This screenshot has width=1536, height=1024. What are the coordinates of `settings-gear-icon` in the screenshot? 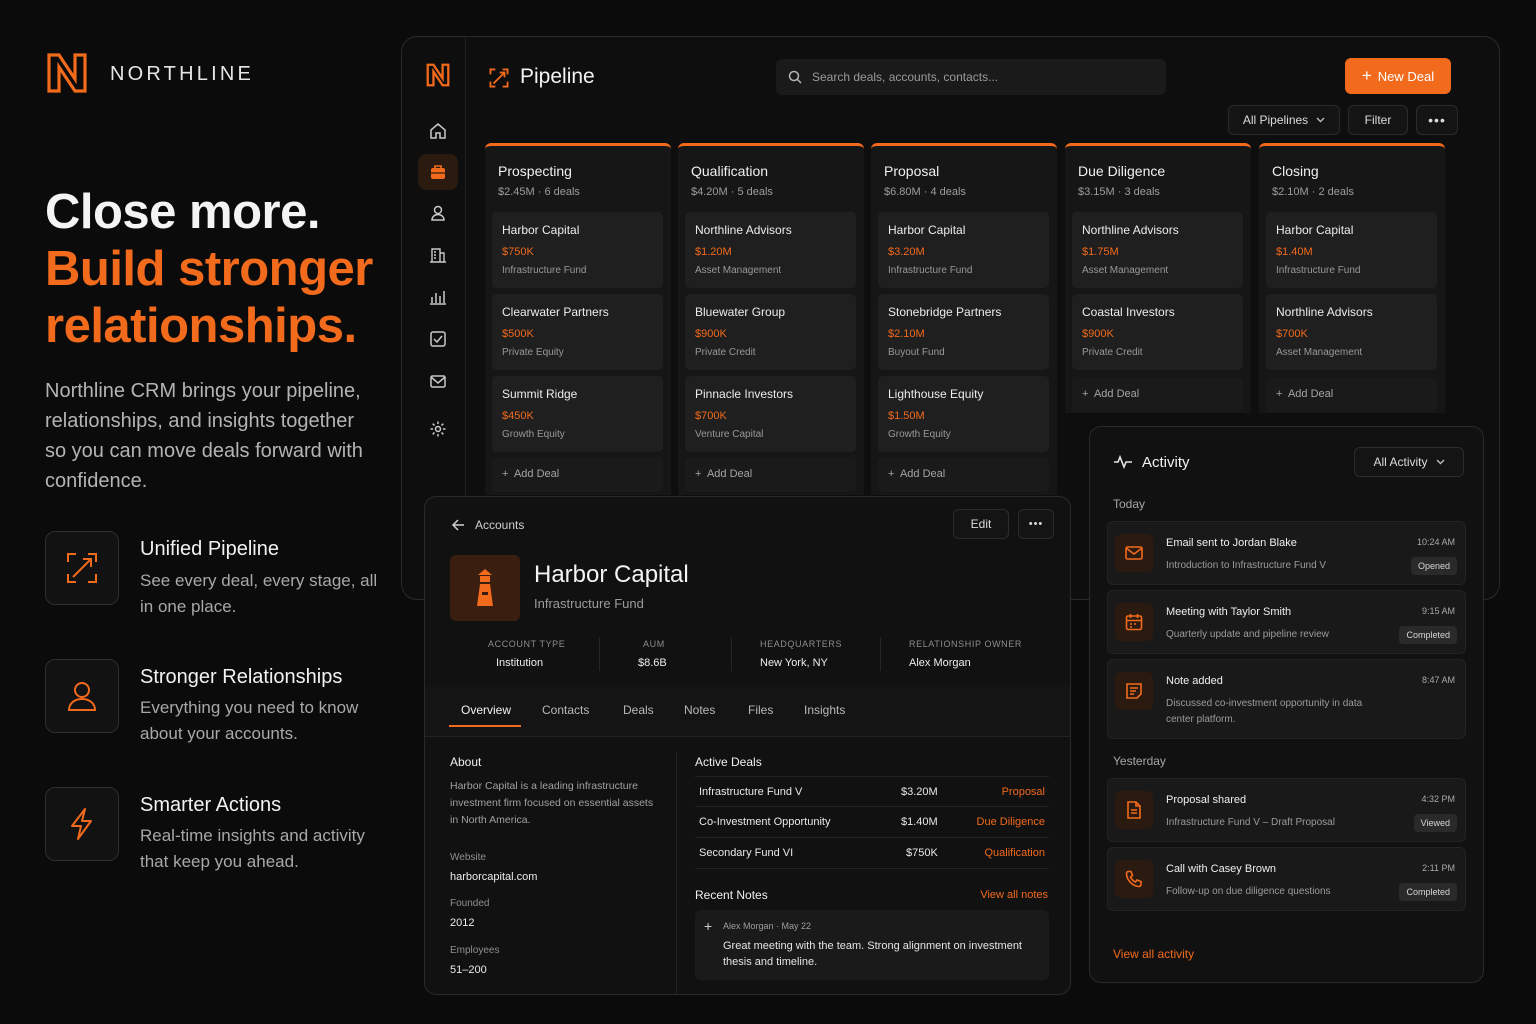 It's located at (438, 429).